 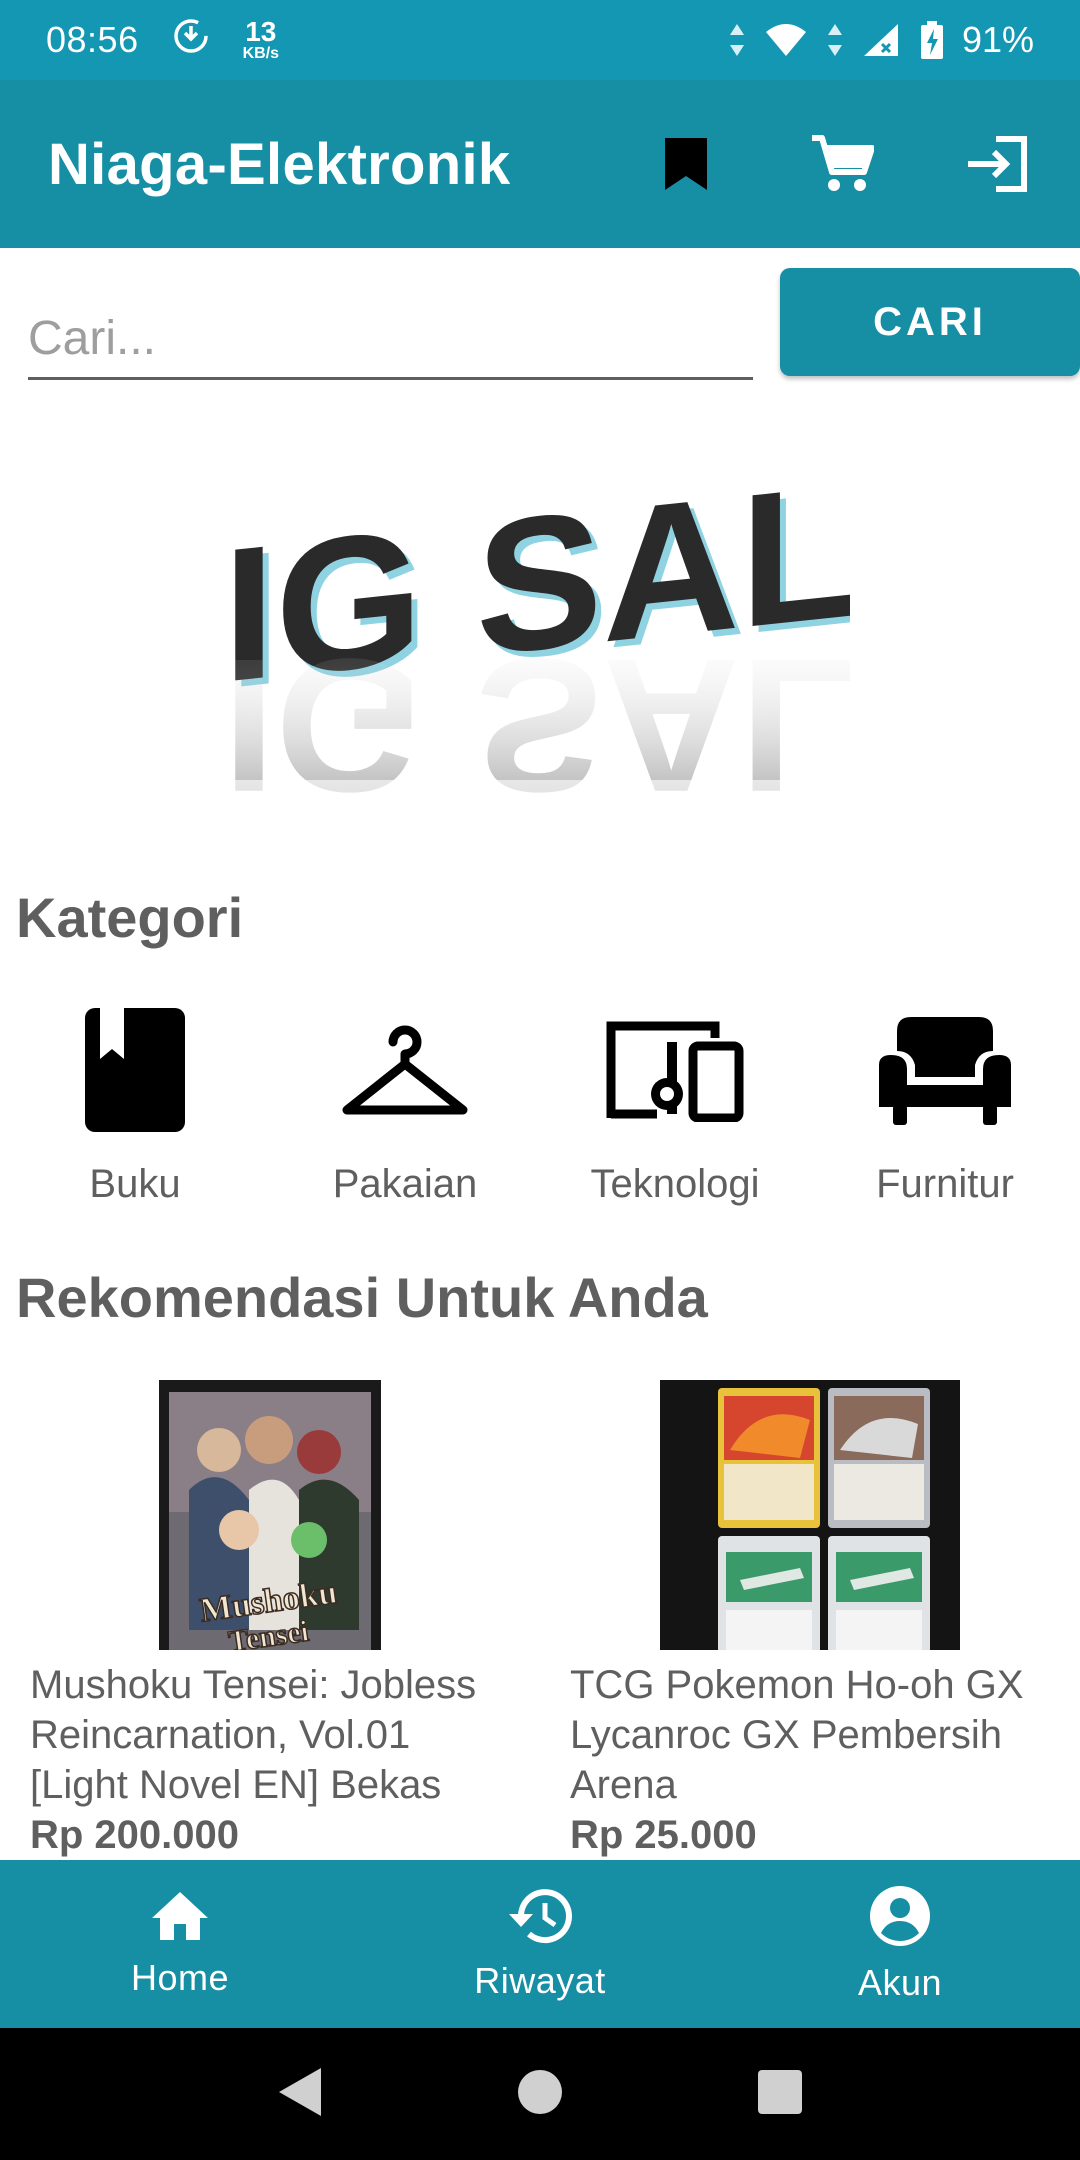 I want to click on app-title: Niaga-Elektronik, so click(x=279, y=164).